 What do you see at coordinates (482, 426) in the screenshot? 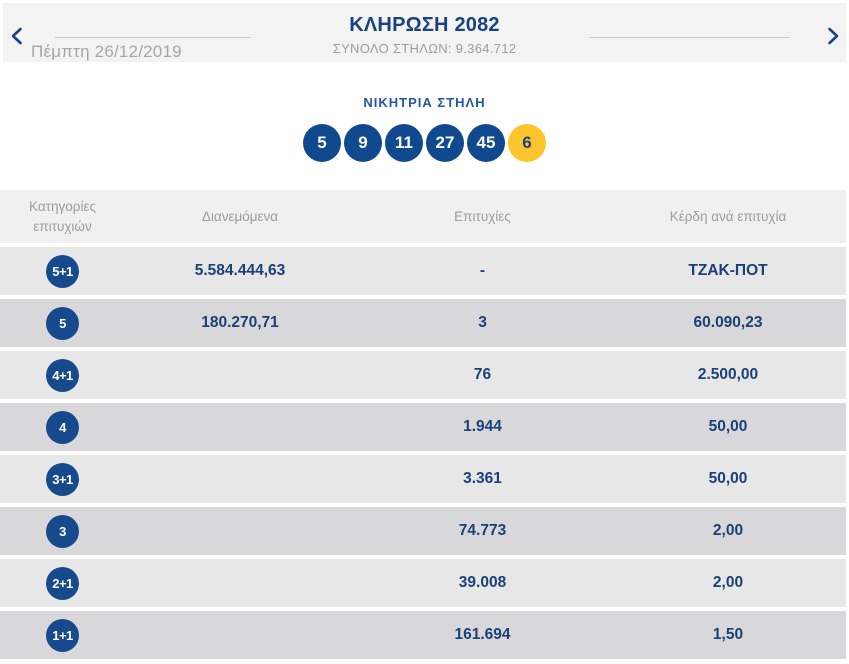
I see `cell-winners: 1.944` at bounding box center [482, 426].